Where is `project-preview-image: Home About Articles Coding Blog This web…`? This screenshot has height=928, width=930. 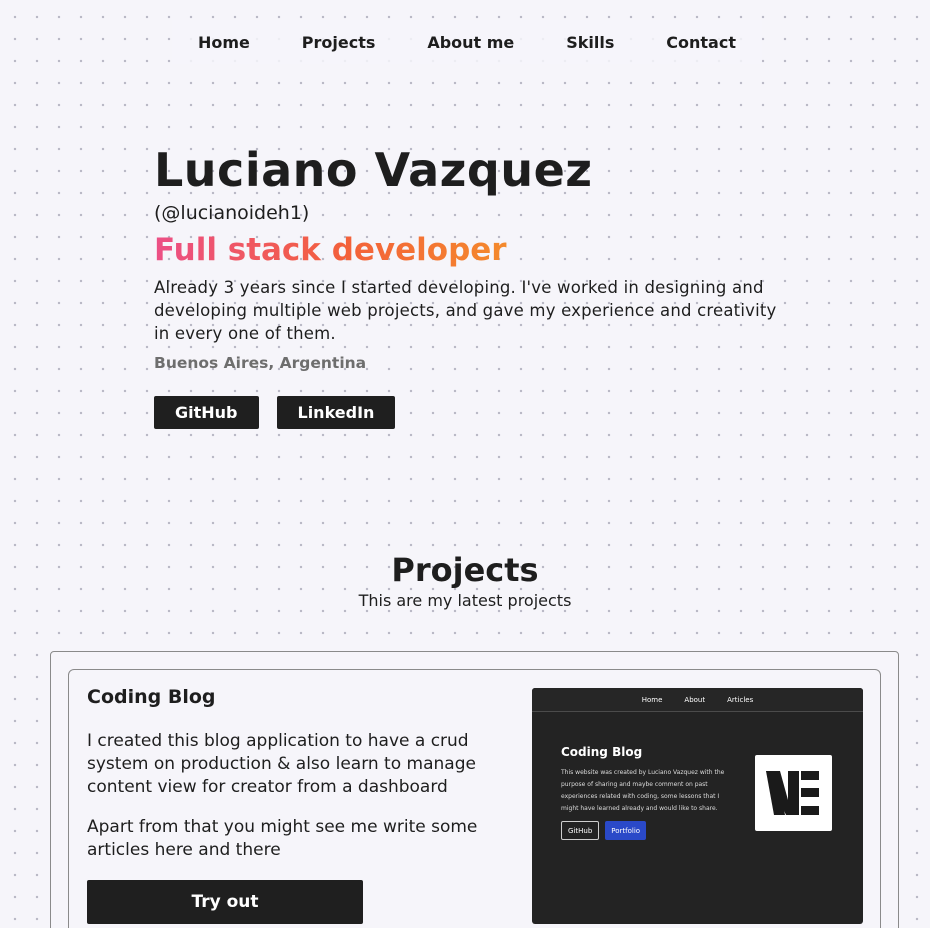
project-preview-image: Home About Articles Coding Blog This web… is located at coordinates (697, 806).